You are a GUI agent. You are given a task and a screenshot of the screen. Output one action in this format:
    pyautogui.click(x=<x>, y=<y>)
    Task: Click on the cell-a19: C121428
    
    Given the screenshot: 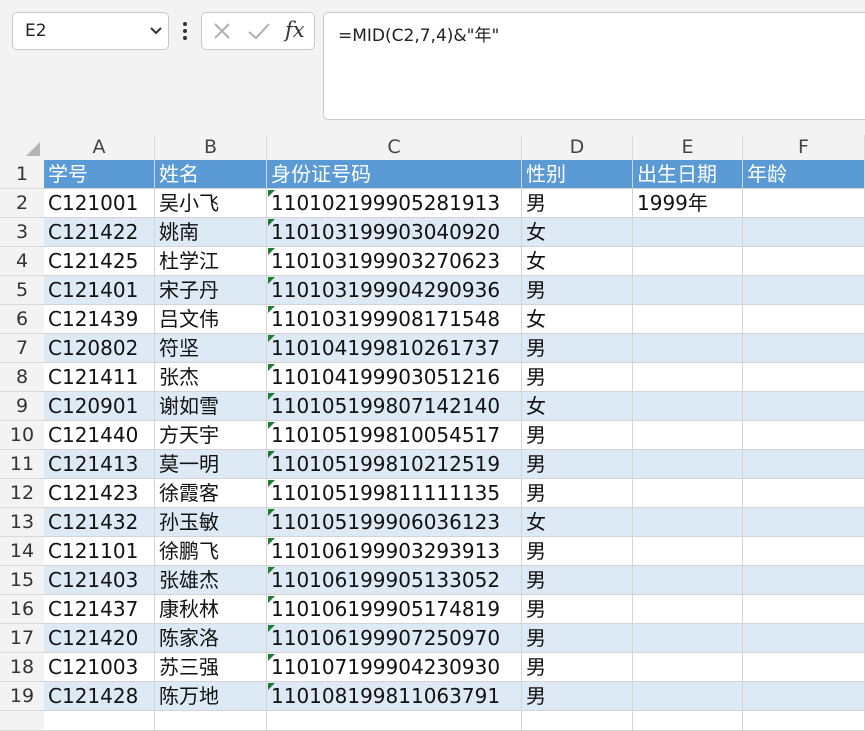 What is the action you would take?
    pyautogui.click(x=99, y=696)
    